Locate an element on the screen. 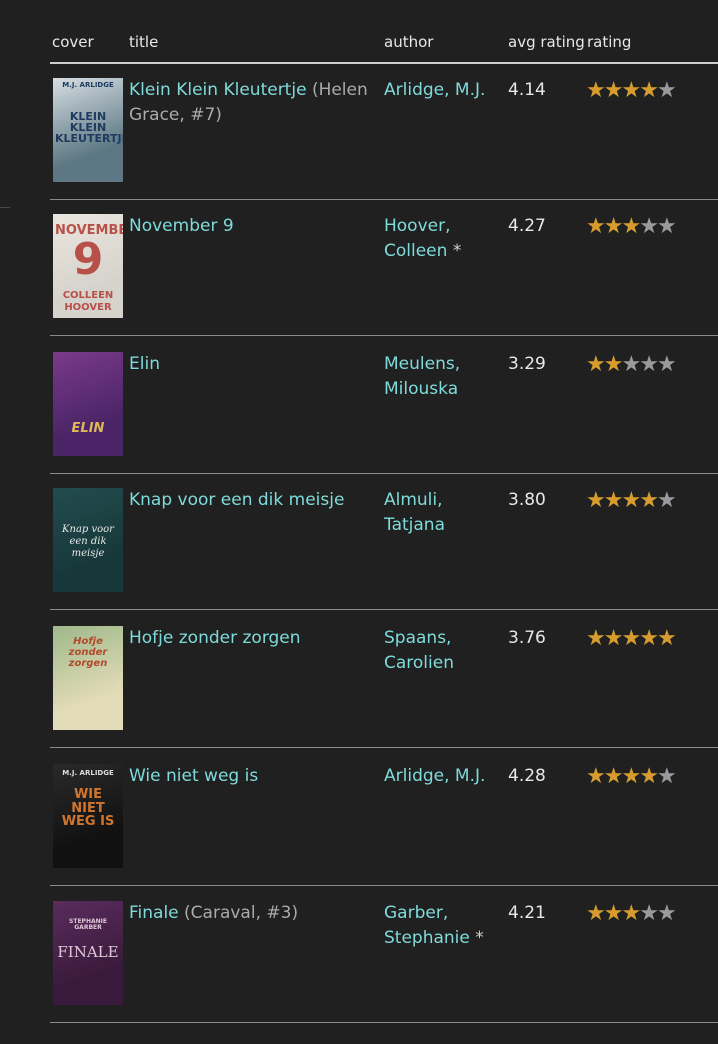 The height and width of the screenshot is (1044, 718). cover-title-text: 9 is located at coordinates (88, 259).